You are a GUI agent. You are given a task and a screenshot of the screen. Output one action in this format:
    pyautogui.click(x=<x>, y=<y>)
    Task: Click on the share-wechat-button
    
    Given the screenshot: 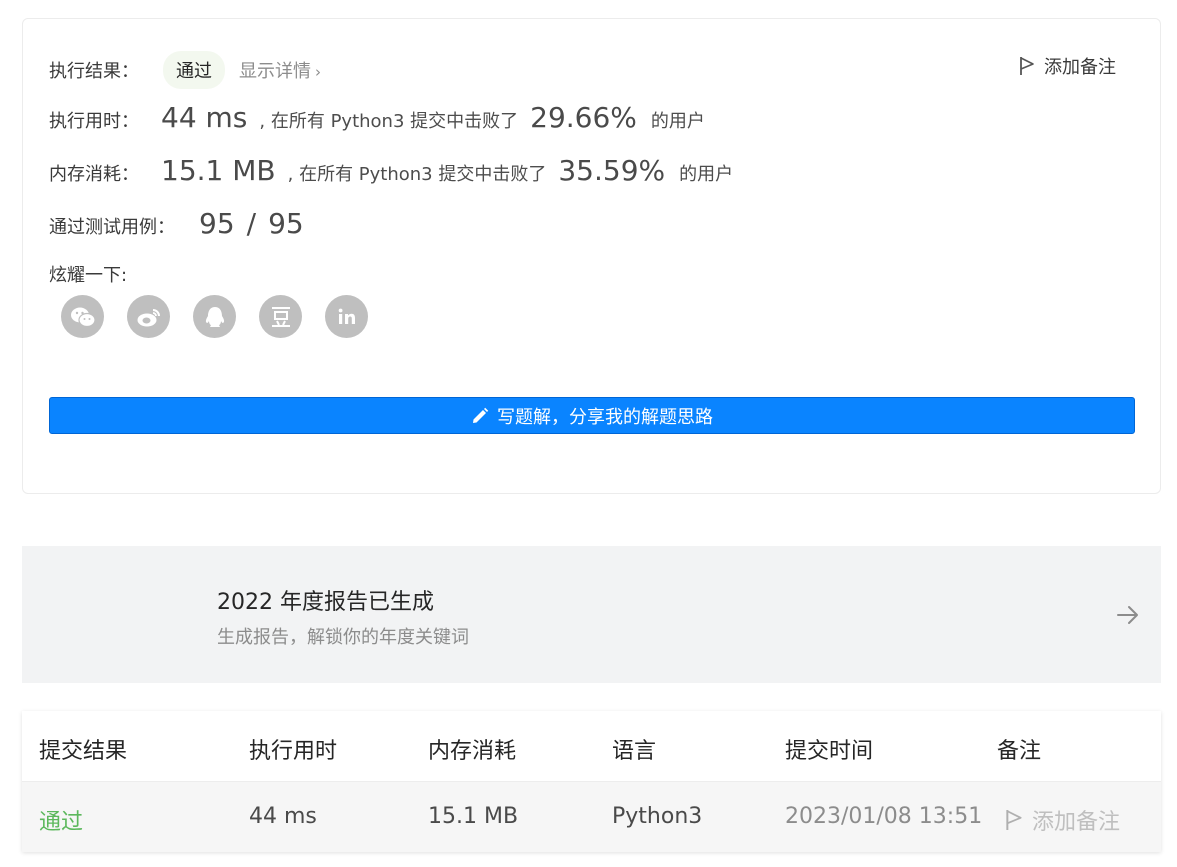 What is the action you would take?
    pyautogui.click(x=82, y=316)
    